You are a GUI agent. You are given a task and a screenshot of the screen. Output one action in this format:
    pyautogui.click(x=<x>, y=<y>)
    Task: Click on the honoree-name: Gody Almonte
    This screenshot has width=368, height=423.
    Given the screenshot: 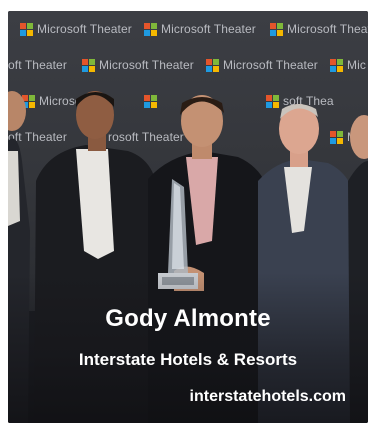 What is the action you would take?
    pyautogui.click(x=188, y=318)
    